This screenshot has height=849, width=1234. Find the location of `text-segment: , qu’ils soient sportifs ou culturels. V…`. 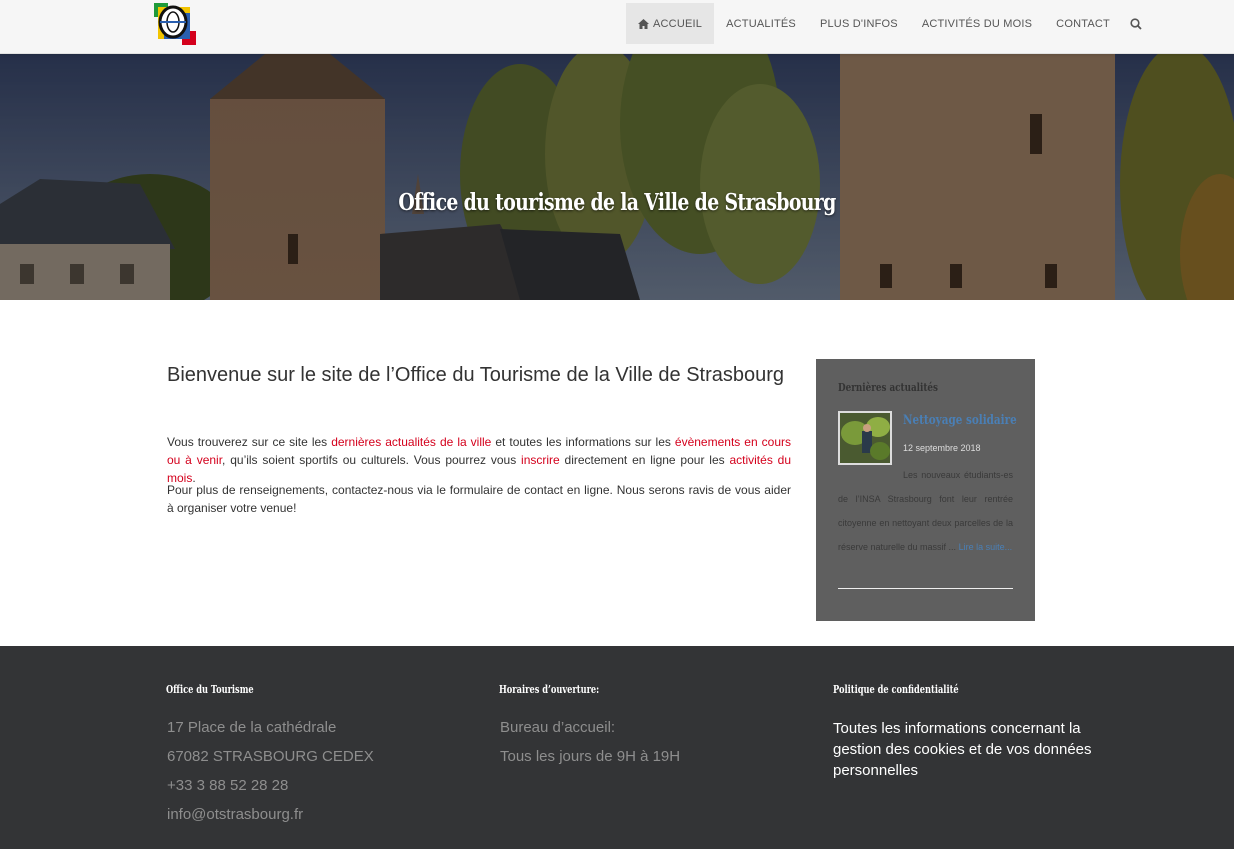

text-segment: , qu’ils soient sportifs ou culturels. V… is located at coordinates (372, 460).